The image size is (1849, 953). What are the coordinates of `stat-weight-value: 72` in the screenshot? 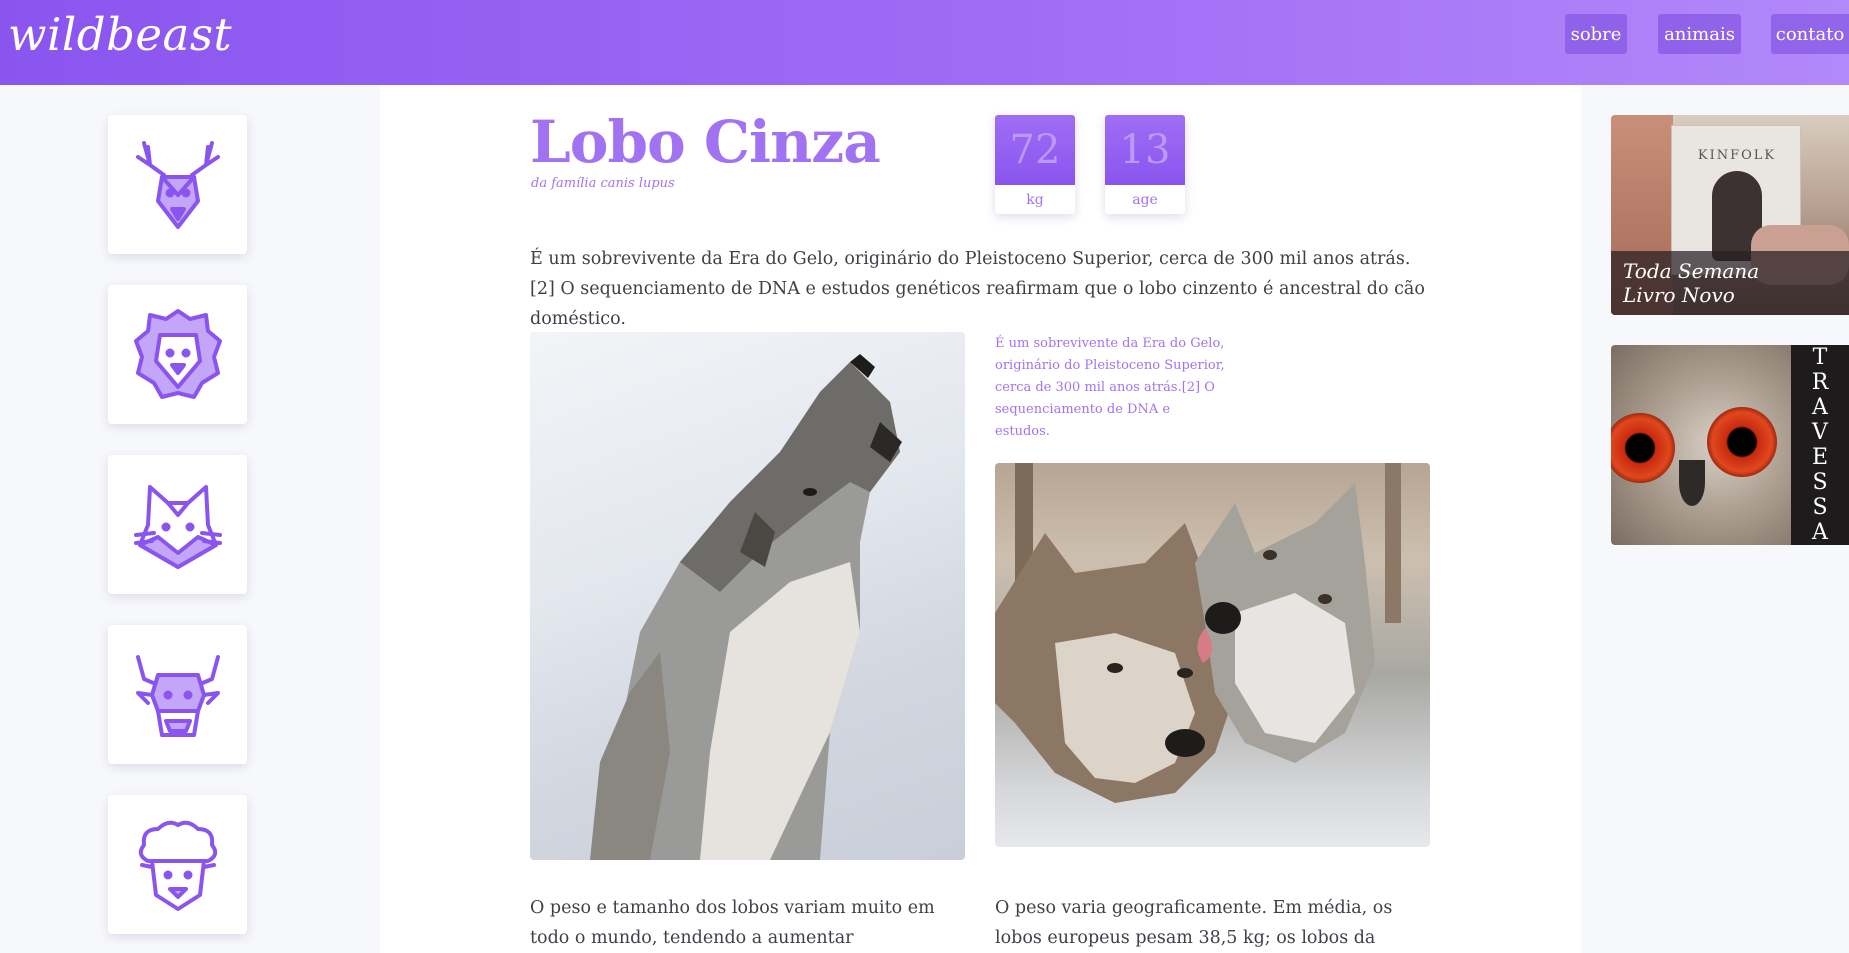 It's located at (1035, 150).